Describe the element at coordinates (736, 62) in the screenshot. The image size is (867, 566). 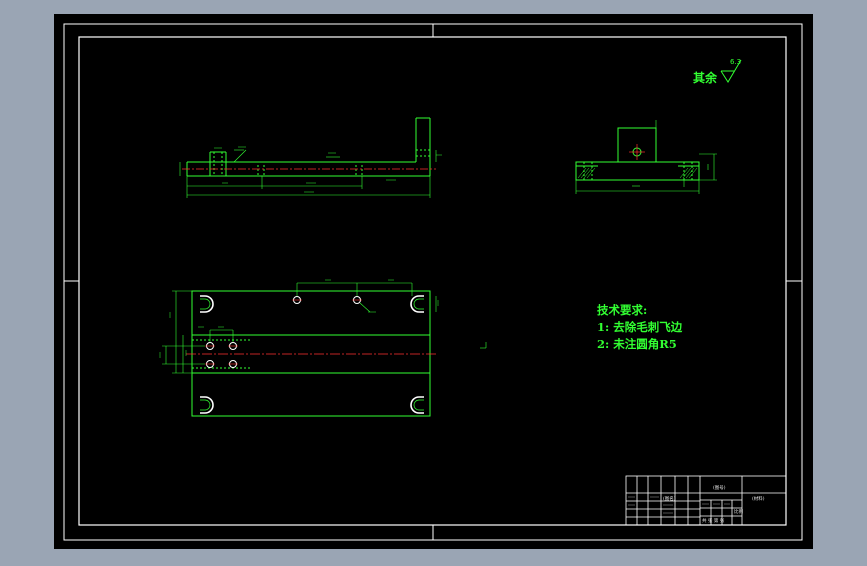
I see `roughness-value: 6.3` at that location.